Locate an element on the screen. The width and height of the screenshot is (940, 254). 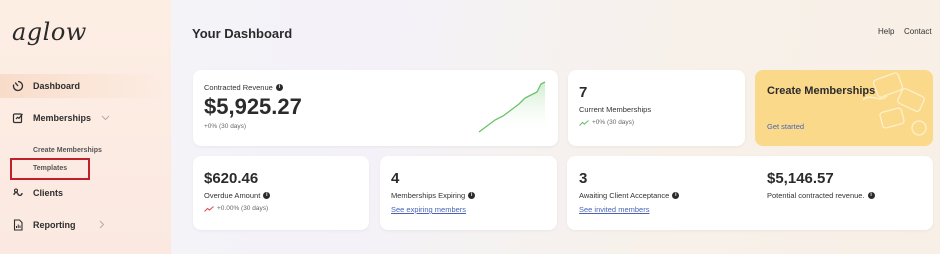
chevron-right-icon is located at coordinates (102, 225).